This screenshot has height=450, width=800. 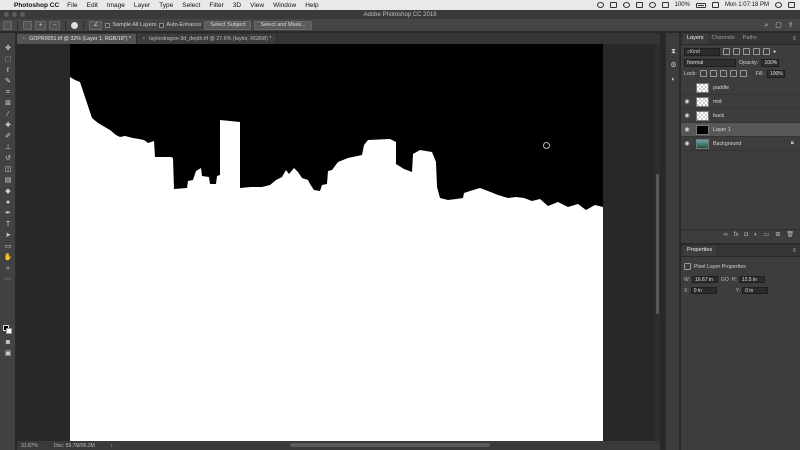 What do you see at coordinates (790, 234) in the screenshot?
I see `delete-layer-icon: 🗑︎` at bounding box center [790, 234].